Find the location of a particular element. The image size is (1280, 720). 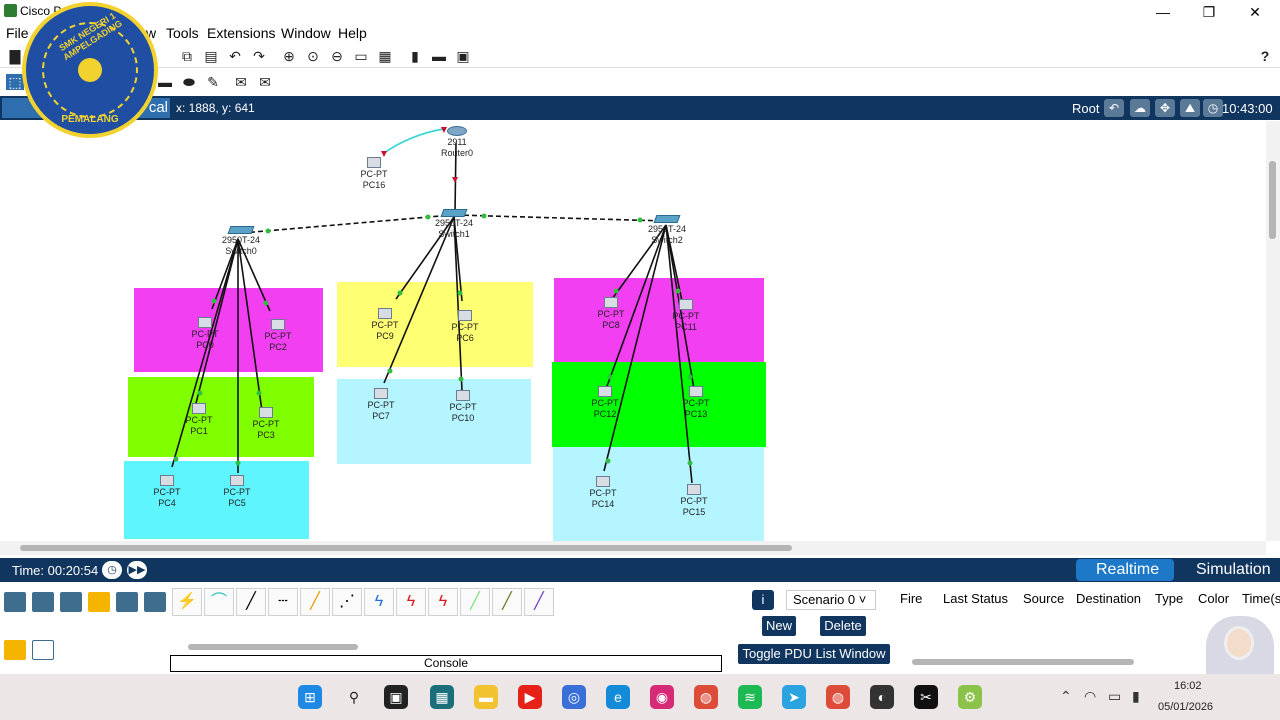

device-switch1: 2950T-24 Switch1 is located at coordinates (454, 224).